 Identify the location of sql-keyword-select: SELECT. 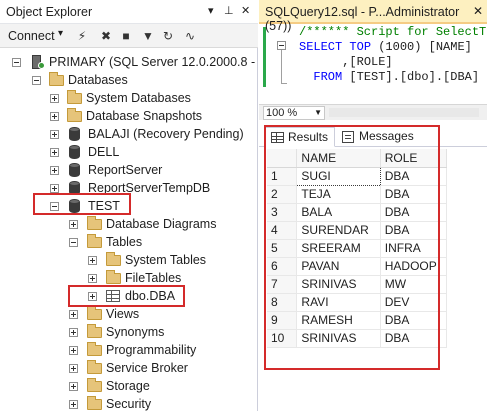
(321, 47).